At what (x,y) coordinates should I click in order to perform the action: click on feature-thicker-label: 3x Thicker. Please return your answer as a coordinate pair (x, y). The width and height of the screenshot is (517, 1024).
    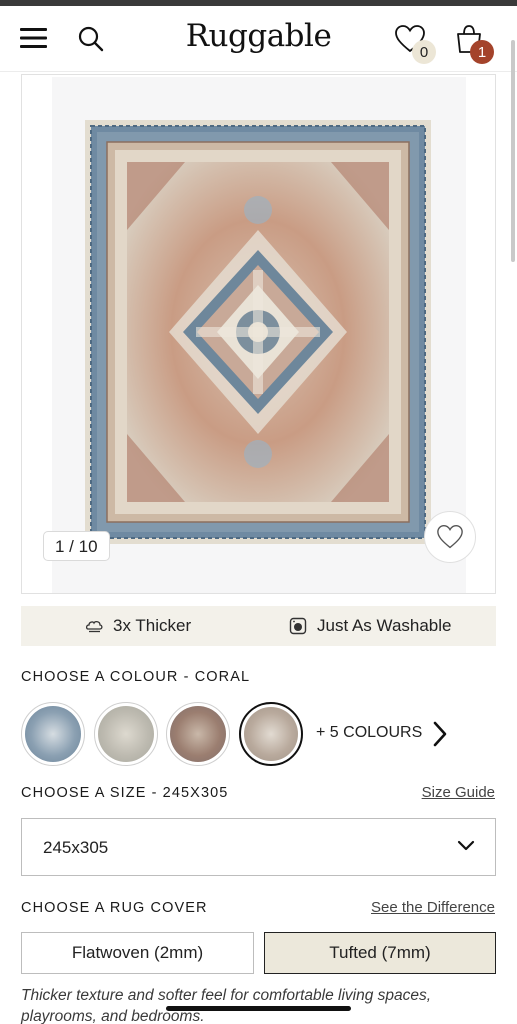
    Looking at the image, I should click on (152, 625).